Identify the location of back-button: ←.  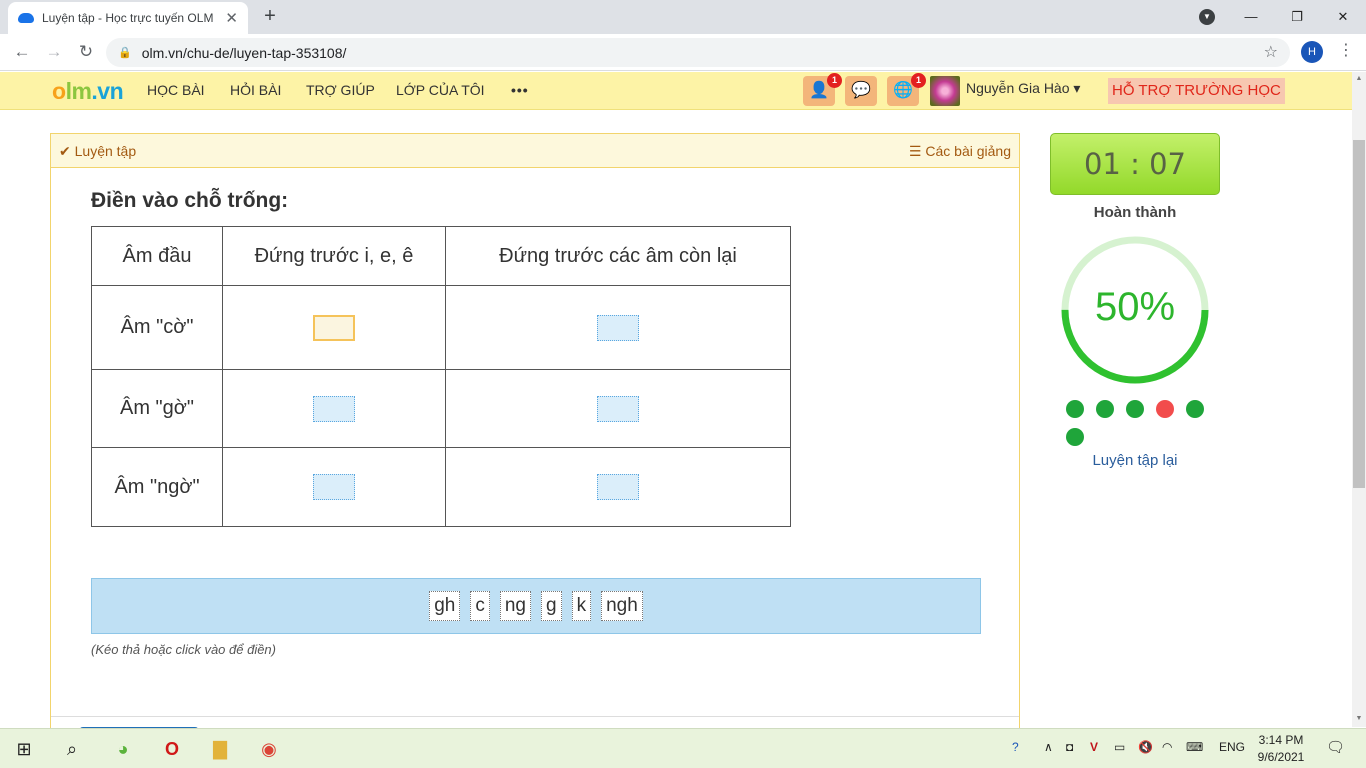
(22, 52).